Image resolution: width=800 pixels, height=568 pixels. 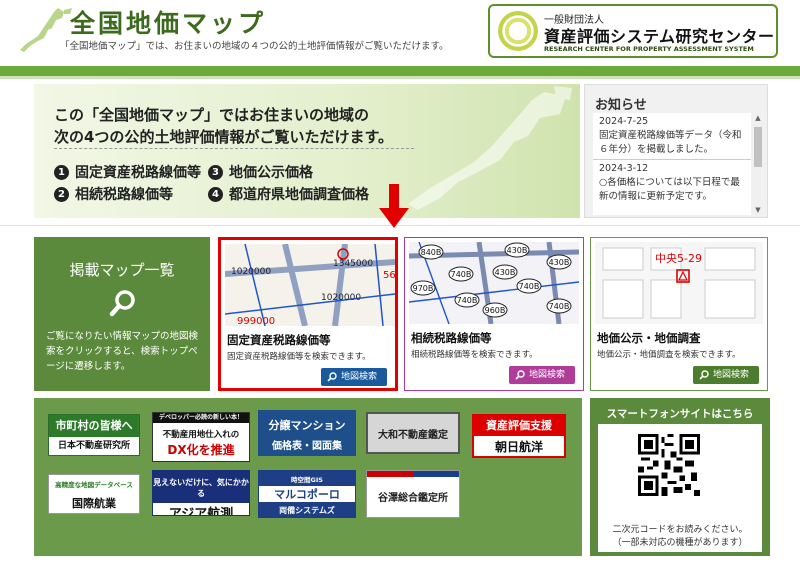 I want to click on card-land-price: 中央5-29 地価公示・地価調査 地価公示・地価調査を検索できます。 地図検索, so click(x=679, y=314).